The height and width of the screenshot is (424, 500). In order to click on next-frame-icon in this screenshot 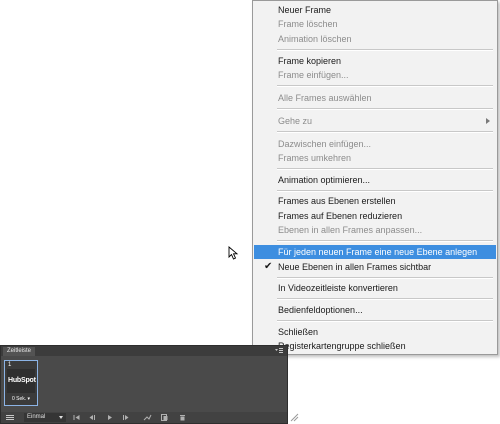, I will do `click(125, 417)`.